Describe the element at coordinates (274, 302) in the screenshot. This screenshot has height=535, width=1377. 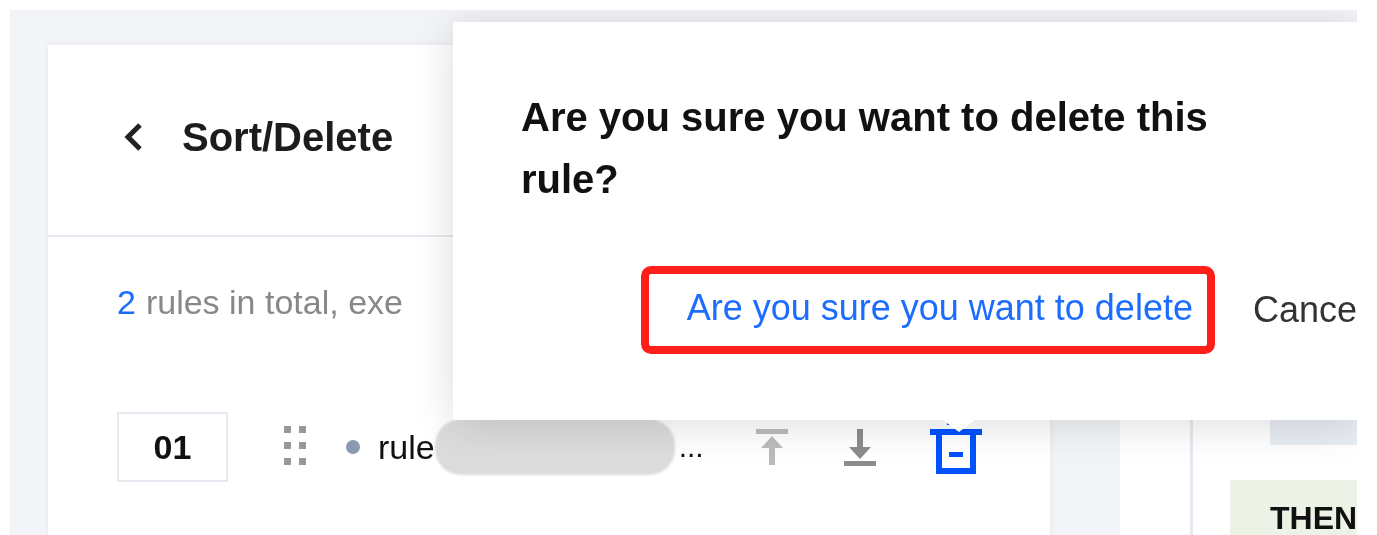
I see `summary-text: rules in total, exe` at that location.